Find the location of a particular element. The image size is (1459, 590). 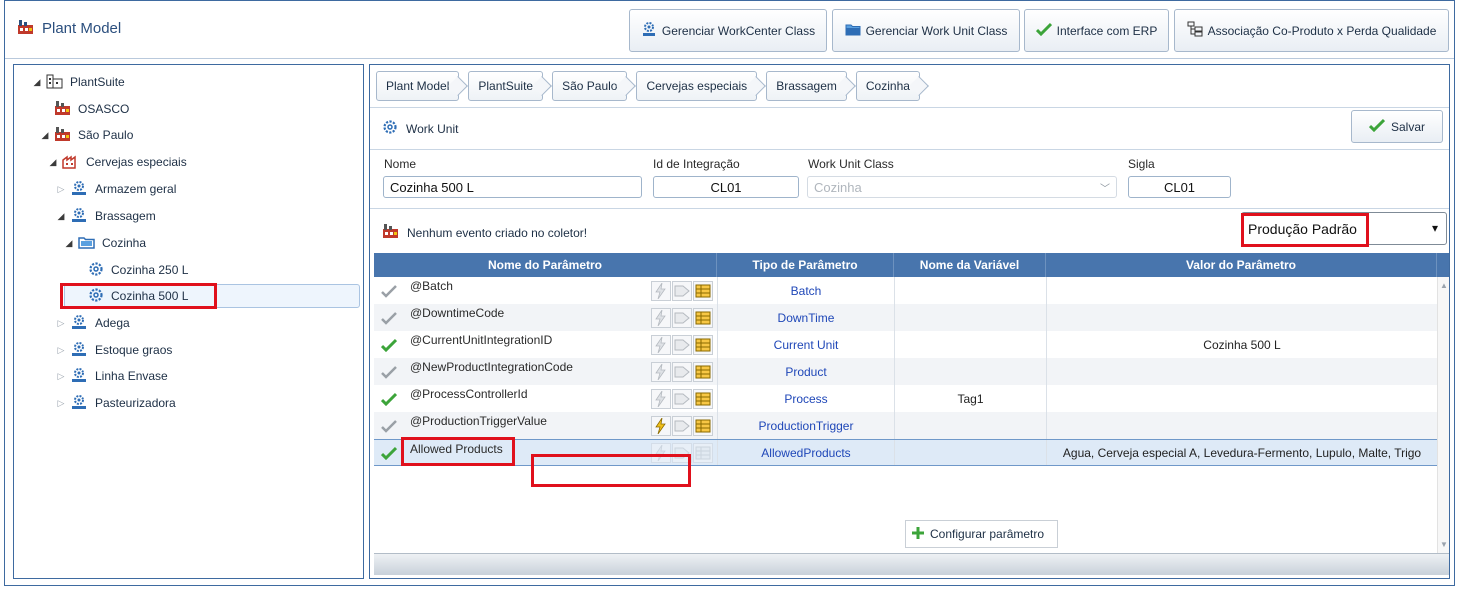

table-row: @DowntimeCode DownTime is located at coordinates (905, 317).